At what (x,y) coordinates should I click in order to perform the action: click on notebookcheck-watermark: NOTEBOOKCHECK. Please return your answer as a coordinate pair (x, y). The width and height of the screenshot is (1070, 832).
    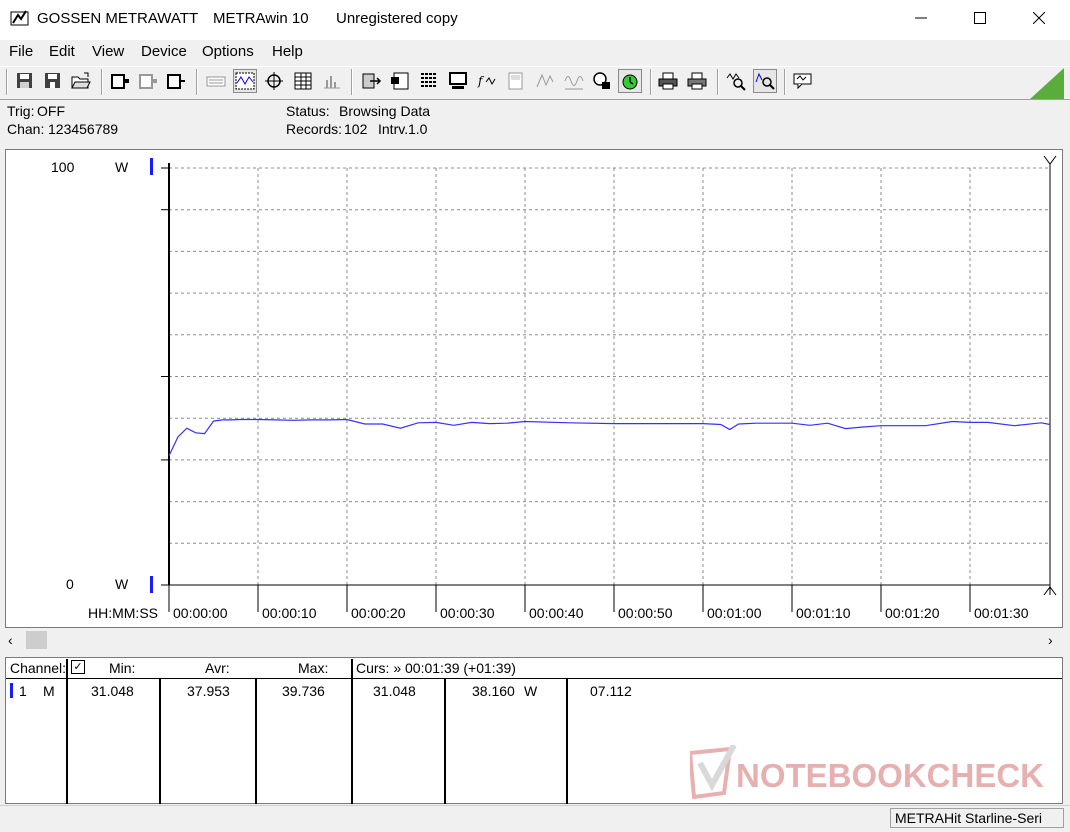
    Looking at the image, I should click on (873, 775).